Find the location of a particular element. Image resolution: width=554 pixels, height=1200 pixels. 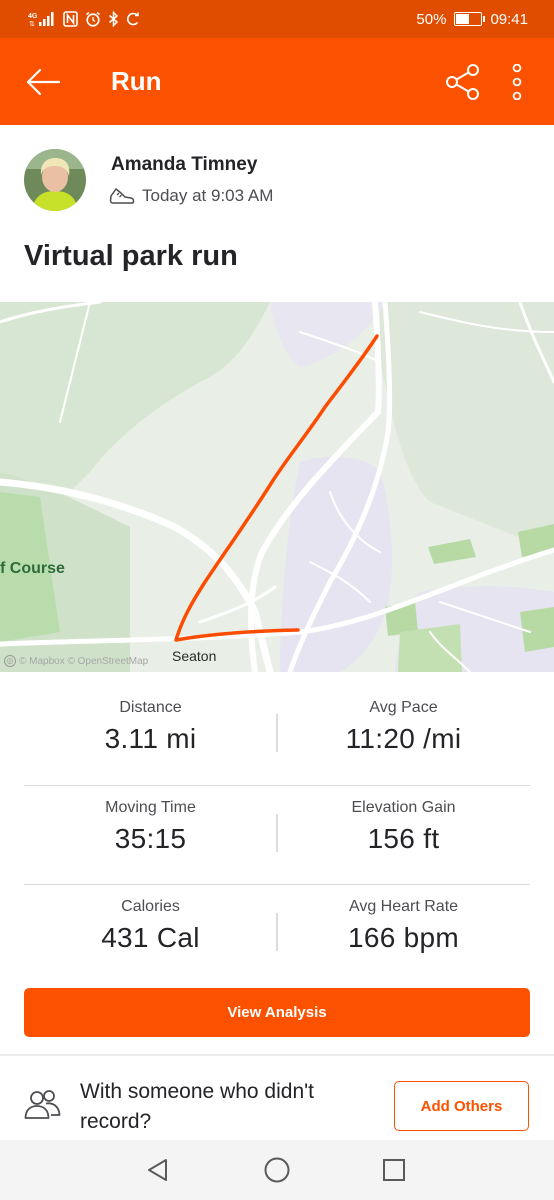

bluetooth-icon is located at coordinates (113, 19).